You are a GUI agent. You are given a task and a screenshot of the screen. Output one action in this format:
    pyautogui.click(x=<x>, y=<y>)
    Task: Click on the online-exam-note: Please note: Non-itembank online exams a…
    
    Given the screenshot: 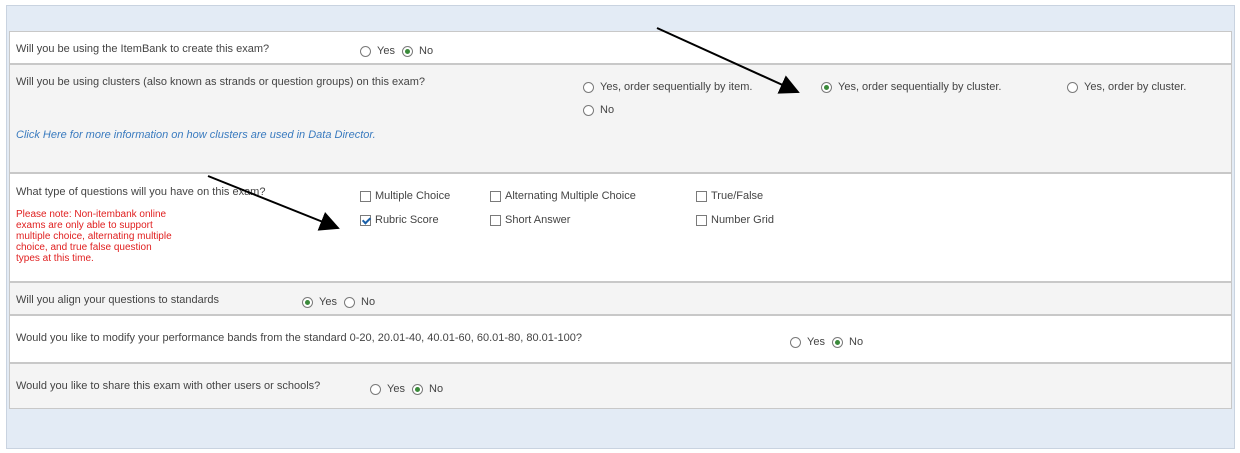 What is the action you would take?
    pyautogui.click(x=94, y=236)
    